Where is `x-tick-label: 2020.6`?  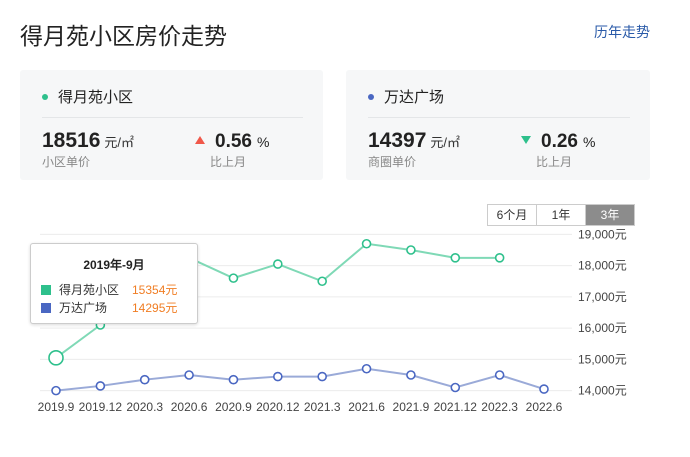 x-tick-label: 2020.6 is located at coordinates (189, 407).